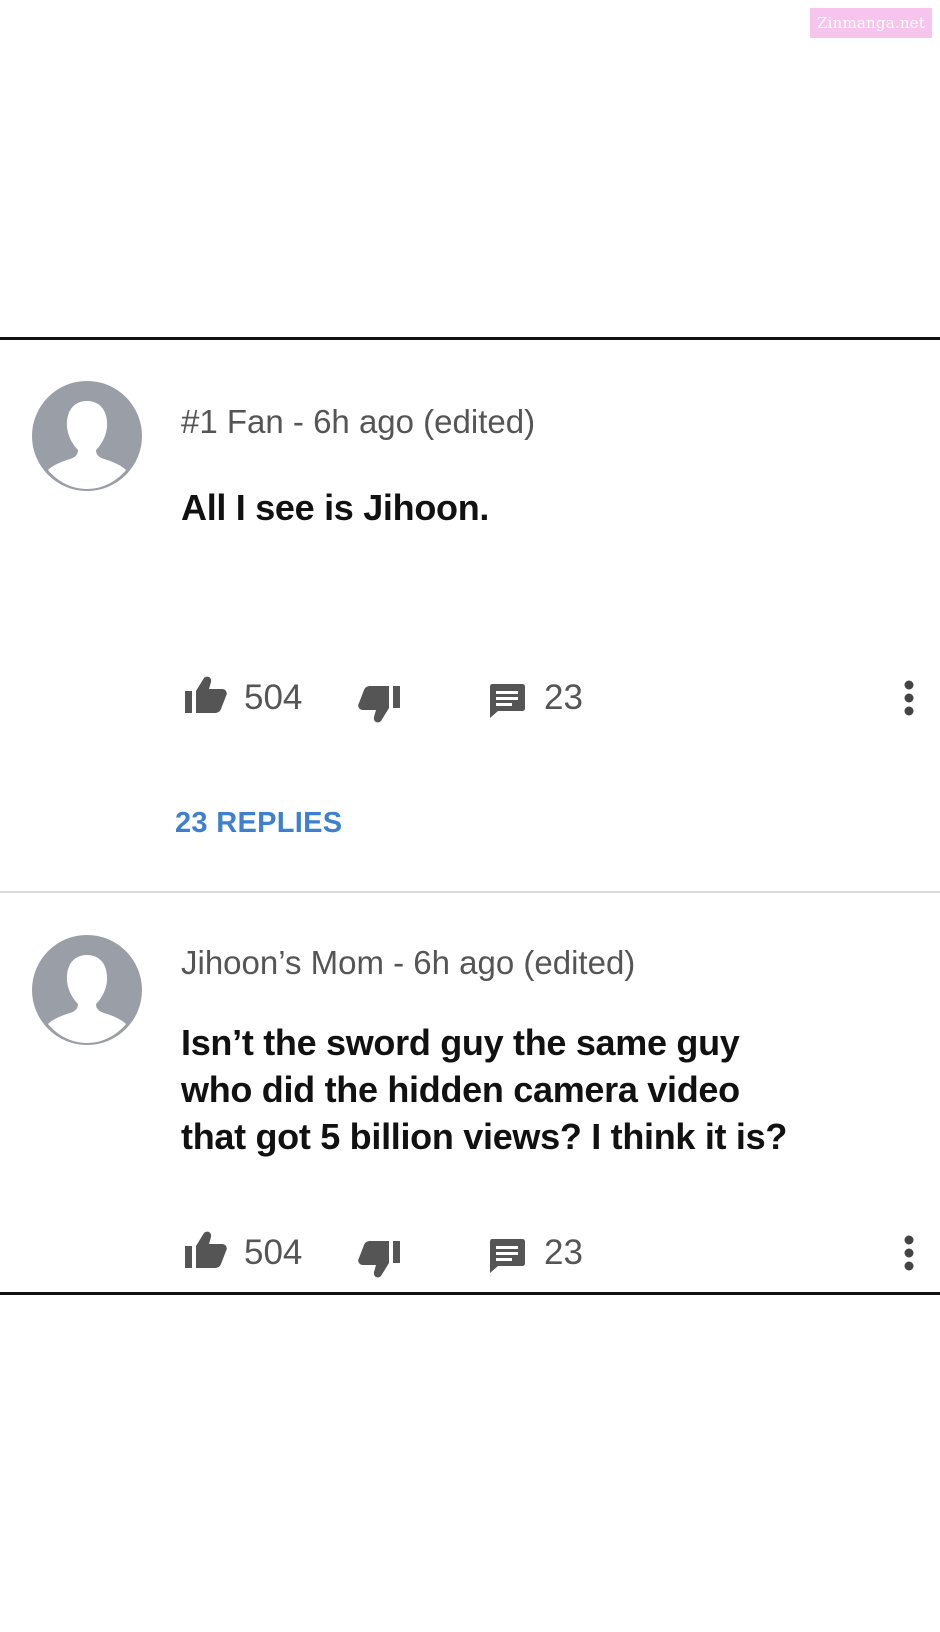 The height and width of the screenshot is (1632, 940). Describe the element at coordinates (470, 338) in the screenshot. I see `top-divider` at that location.